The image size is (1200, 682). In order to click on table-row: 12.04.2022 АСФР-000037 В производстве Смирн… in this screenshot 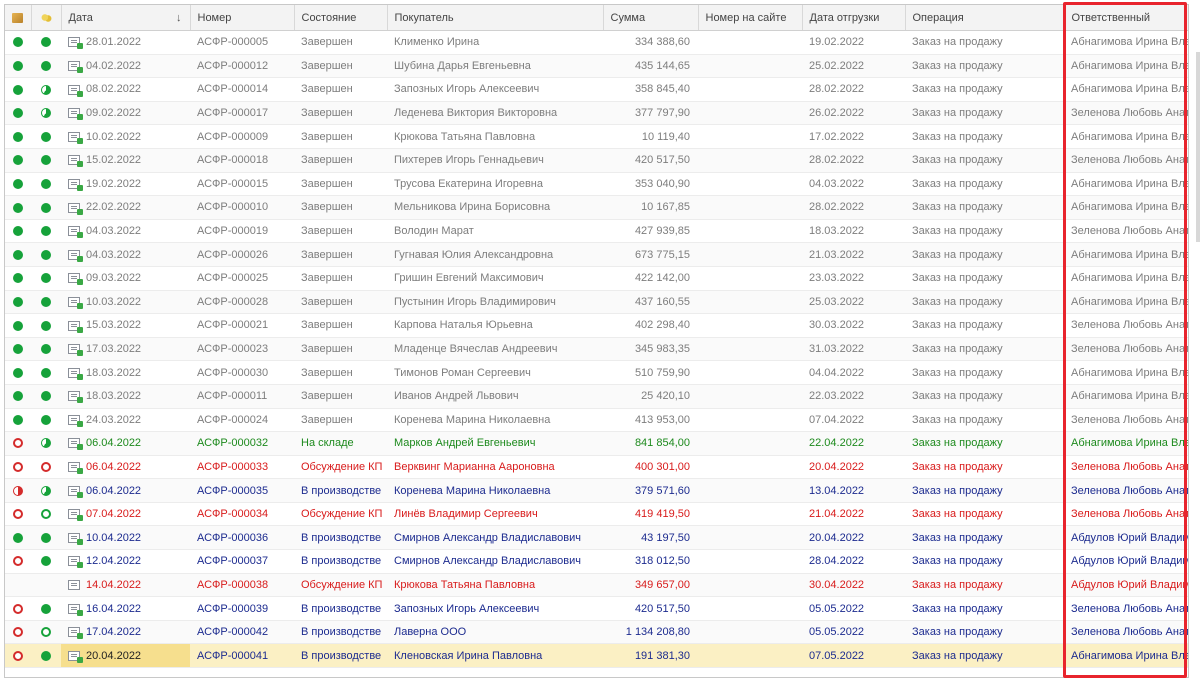, I will do `click(596, 561)`.